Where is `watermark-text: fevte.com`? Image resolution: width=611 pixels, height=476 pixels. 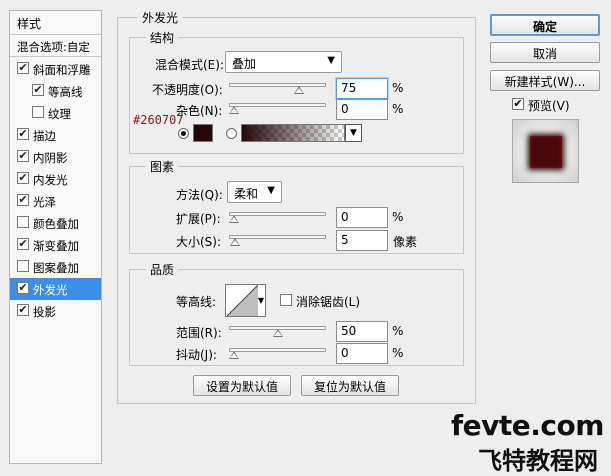
watermark-text: fevte.com is located at coordinates (527, 425).